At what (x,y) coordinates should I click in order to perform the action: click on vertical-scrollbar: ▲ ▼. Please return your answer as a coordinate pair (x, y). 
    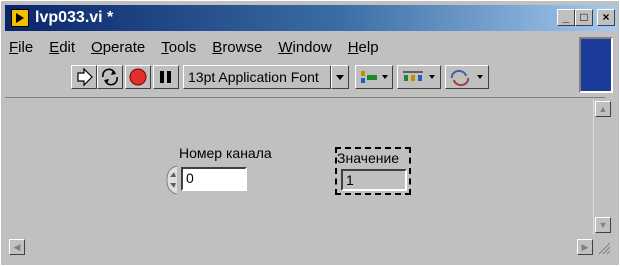
    Looking at the image, I should click on (602, 167).